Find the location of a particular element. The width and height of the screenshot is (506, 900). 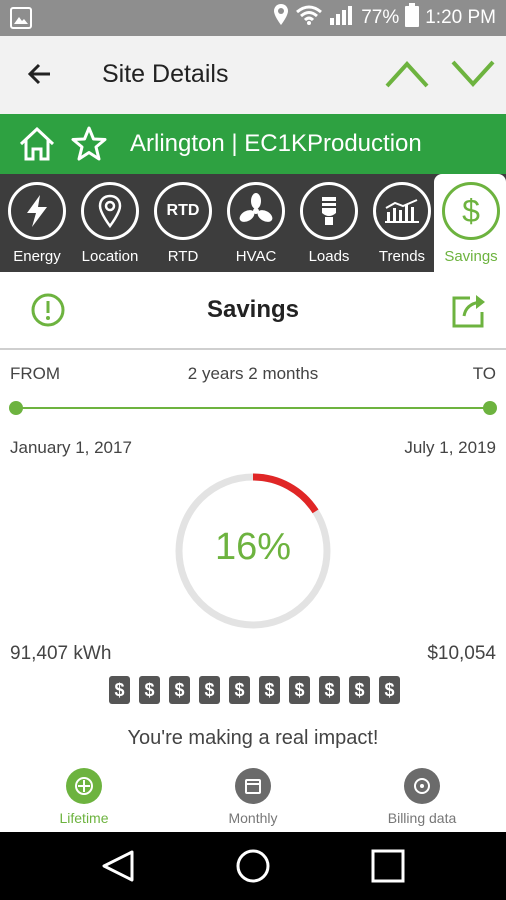

impact-message: You're making a real impact! is located at coordinates (253, 738).